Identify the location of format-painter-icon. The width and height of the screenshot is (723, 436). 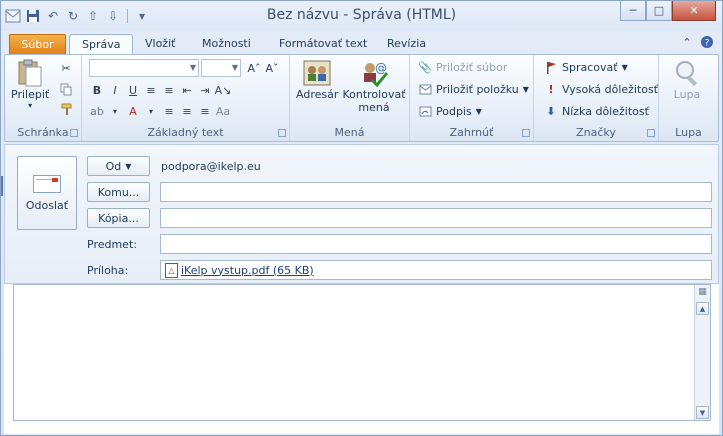
(66, 109).